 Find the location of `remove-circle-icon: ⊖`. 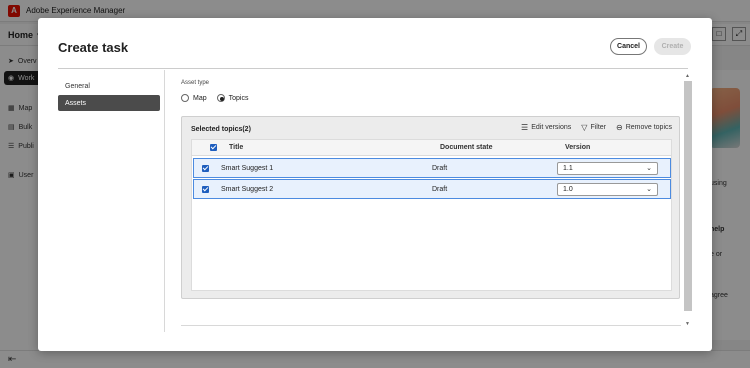

remove-circle-icon: ⊖ is located at coordinates (619, 127).